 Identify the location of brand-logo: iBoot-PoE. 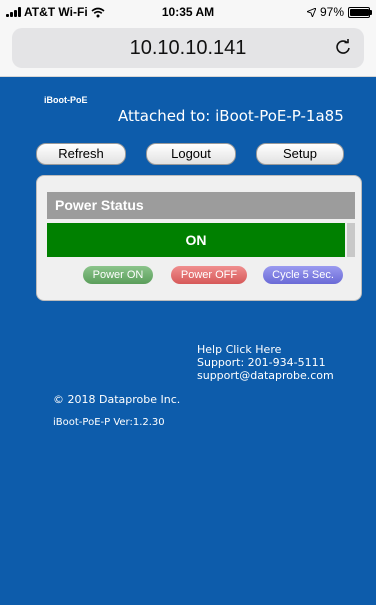
(66, 100).